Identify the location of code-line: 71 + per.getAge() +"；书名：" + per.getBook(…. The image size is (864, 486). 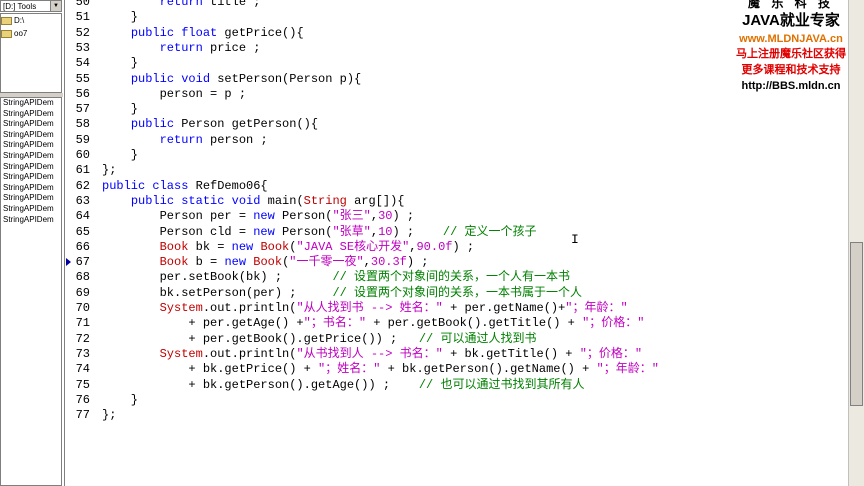
(355, 323).